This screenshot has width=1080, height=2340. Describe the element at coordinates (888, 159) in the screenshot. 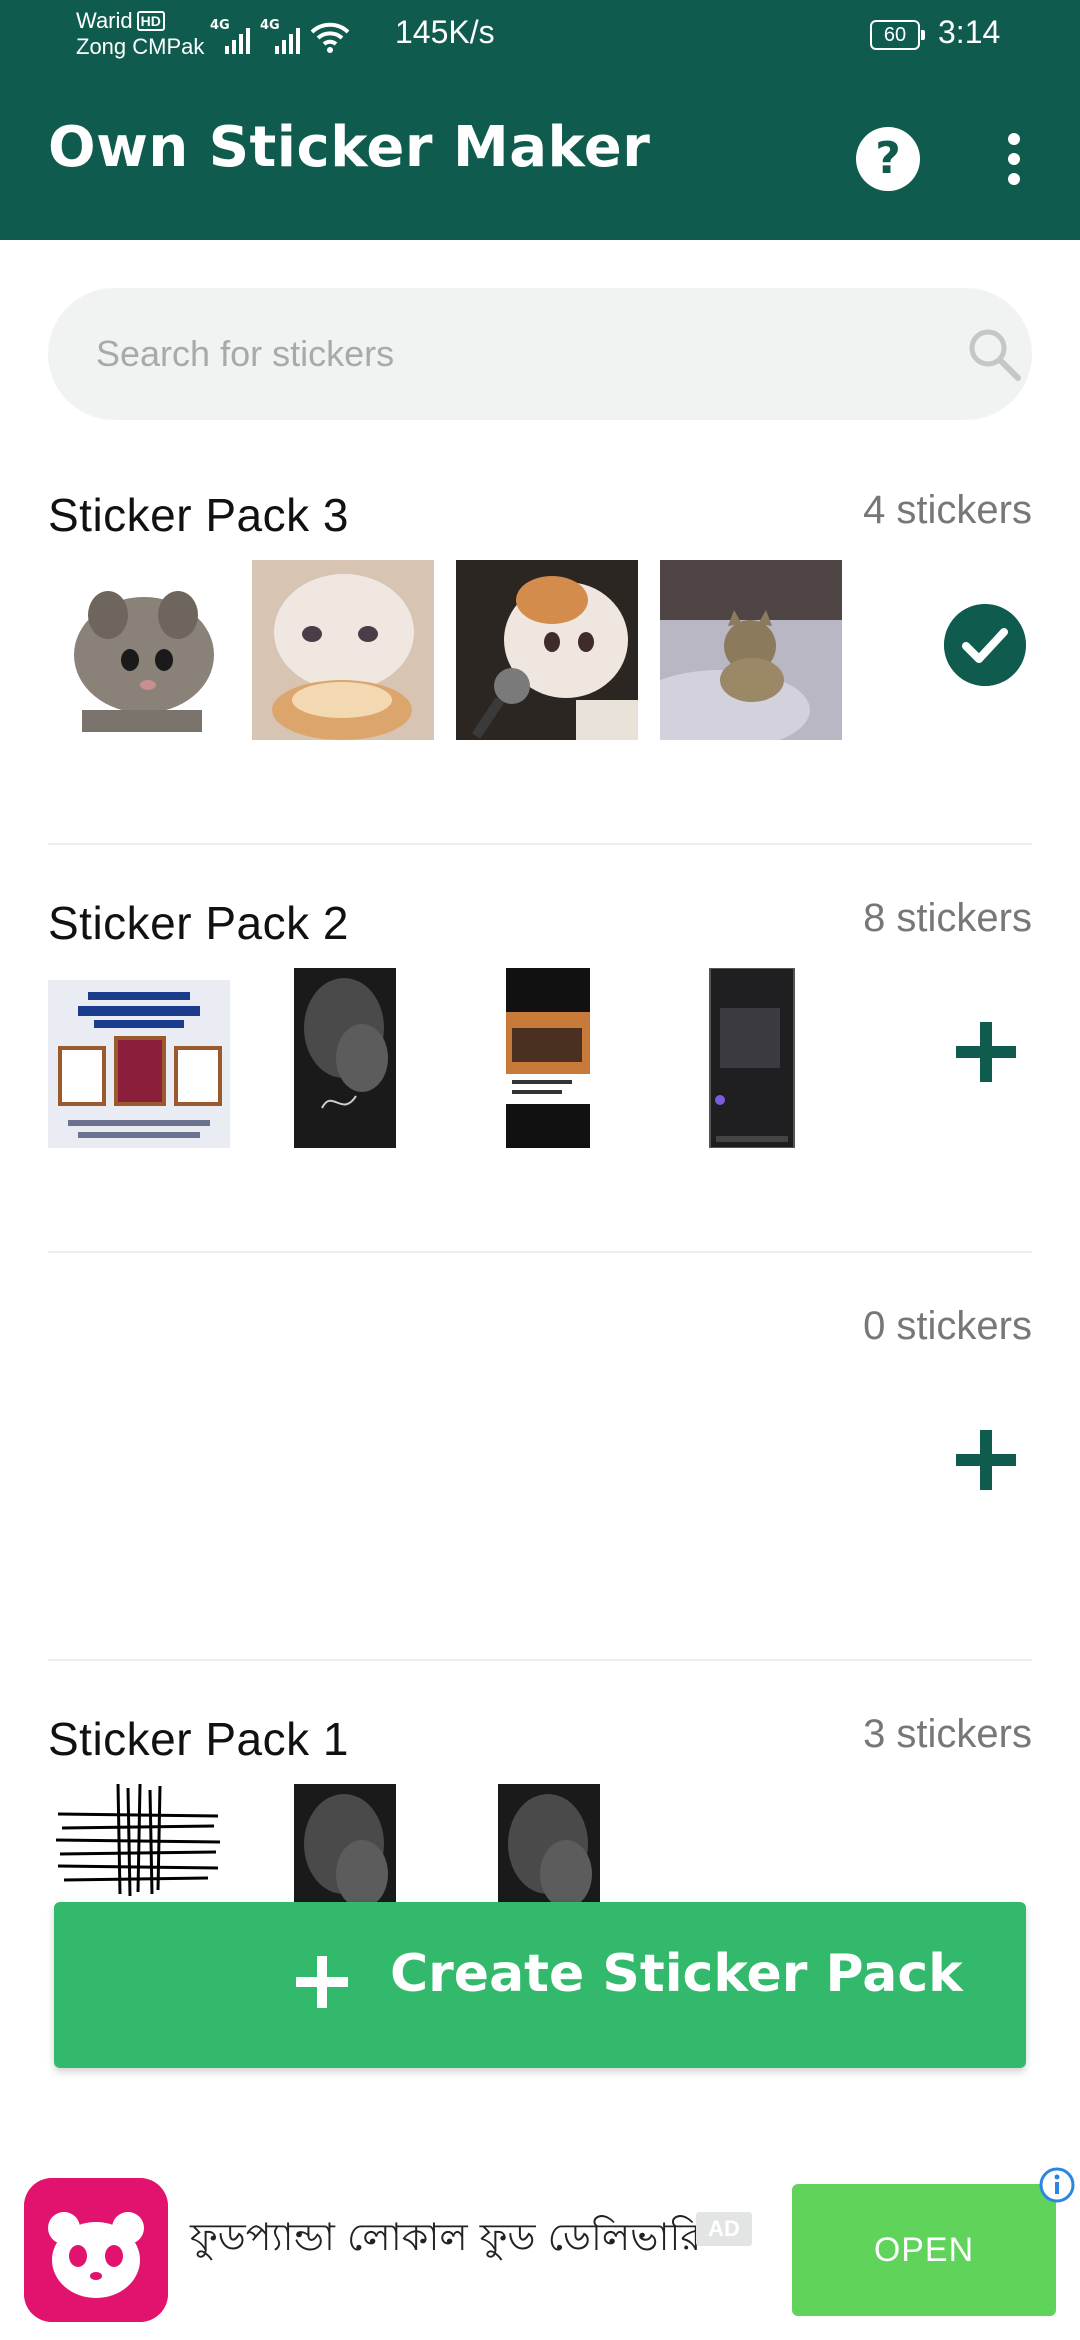

I see `help-icon: ?` at that location.